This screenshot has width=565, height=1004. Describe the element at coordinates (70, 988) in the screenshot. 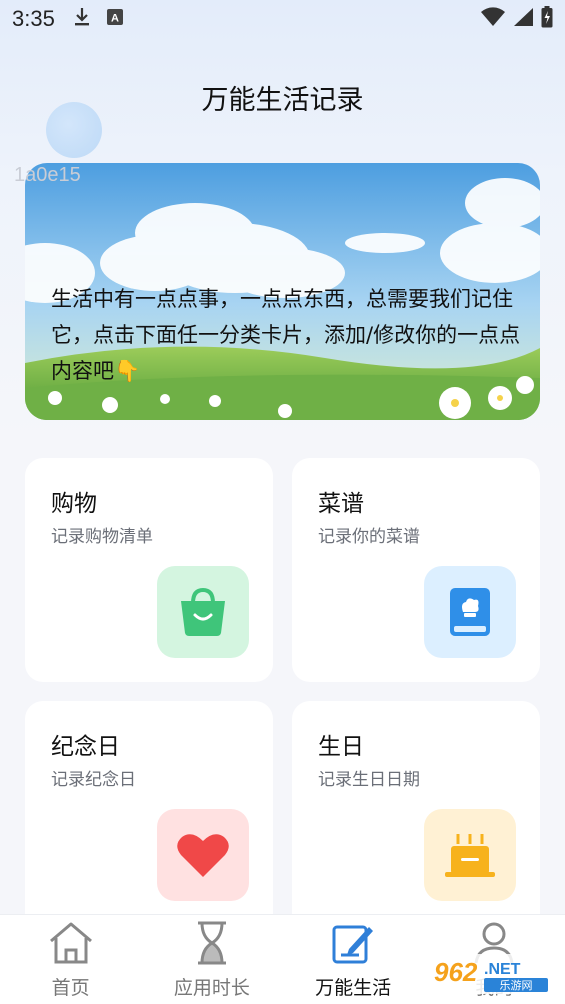

I see `nav-label: 首页` at that location.